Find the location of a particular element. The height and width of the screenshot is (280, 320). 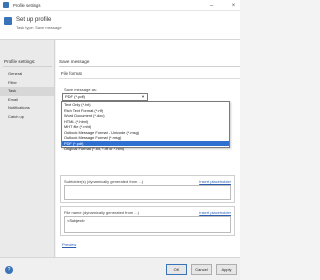

footer: ? OK Cancel Apply is located at coordinates (120, 268).